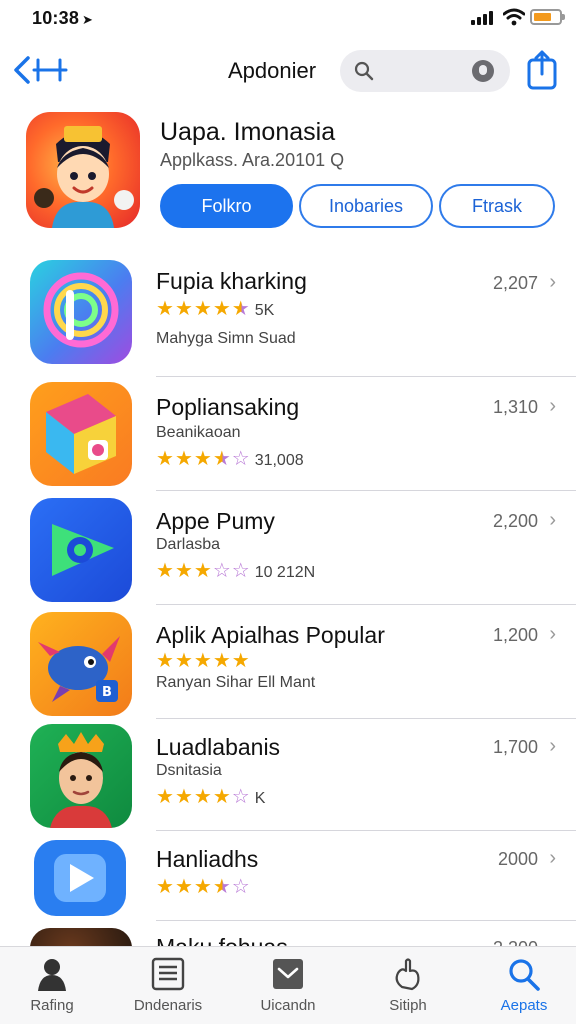 The width and height of the screenshot is (576, 1024). I want to click on featured-app-icon, so click(83, 170).